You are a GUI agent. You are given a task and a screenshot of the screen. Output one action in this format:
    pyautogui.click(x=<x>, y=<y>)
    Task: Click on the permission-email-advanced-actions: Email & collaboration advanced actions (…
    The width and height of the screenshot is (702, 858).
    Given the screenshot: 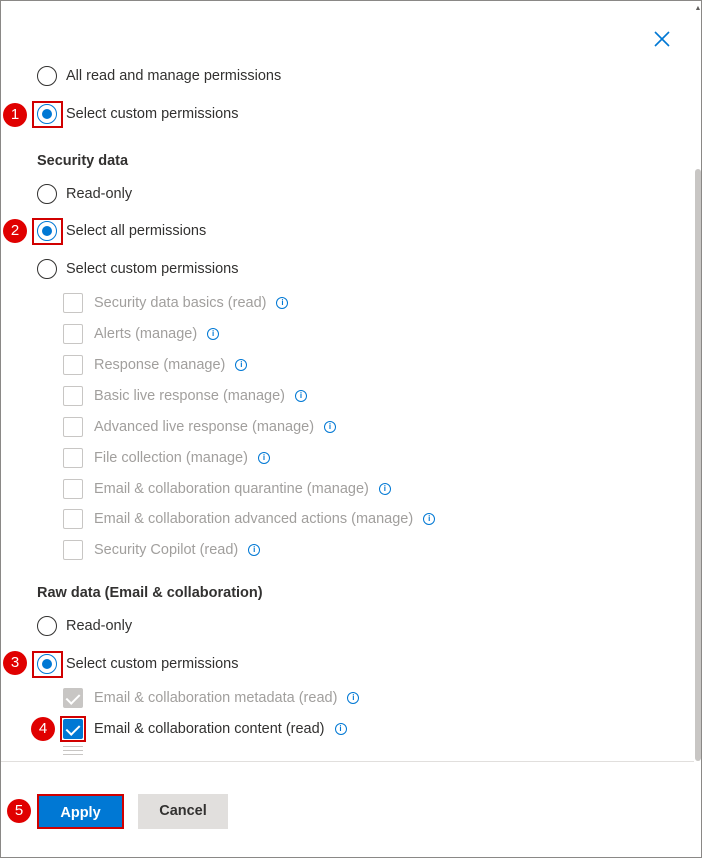 What is the action you would take?
    pyautogui.click(x=249, y=519)
    